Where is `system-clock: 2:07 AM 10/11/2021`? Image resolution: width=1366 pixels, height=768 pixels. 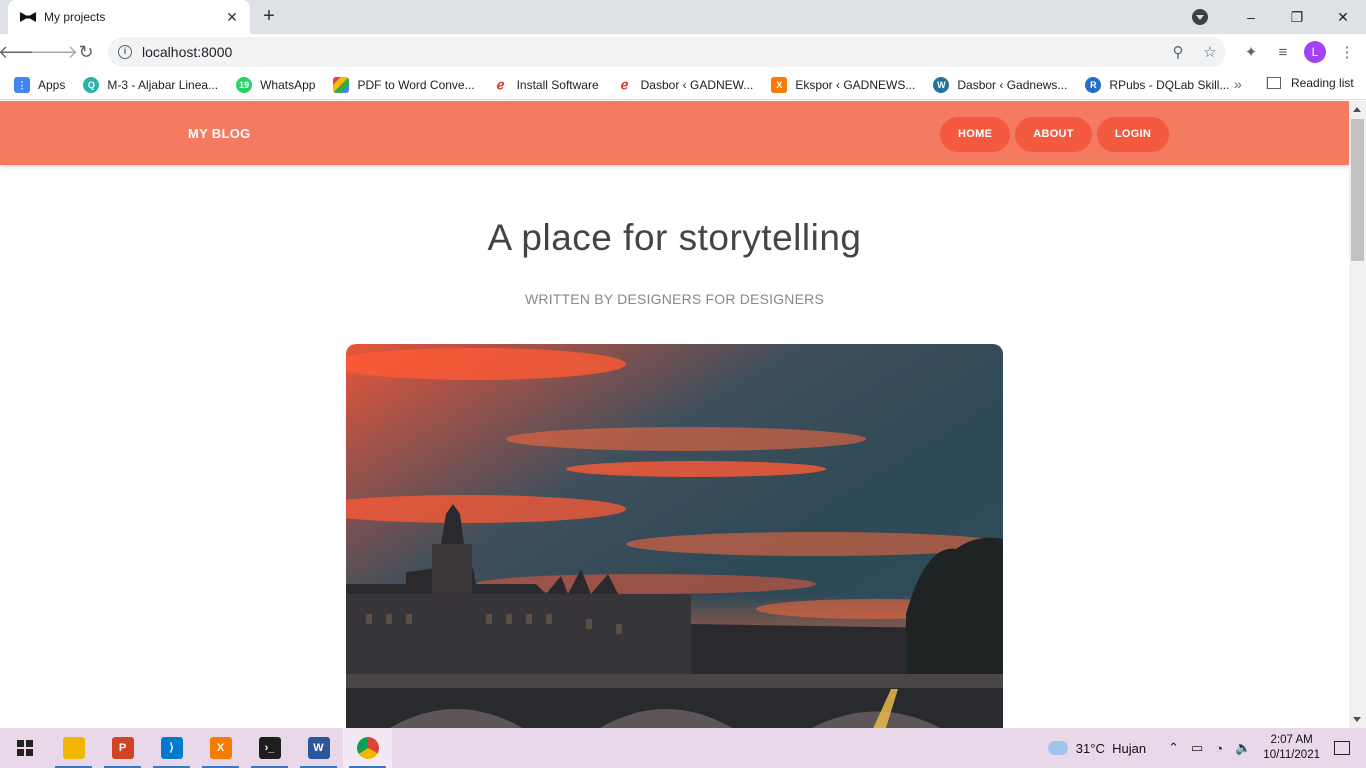 system-clock: 2:07 AM 10/11/2021 is located at coordinates (1291, 748).